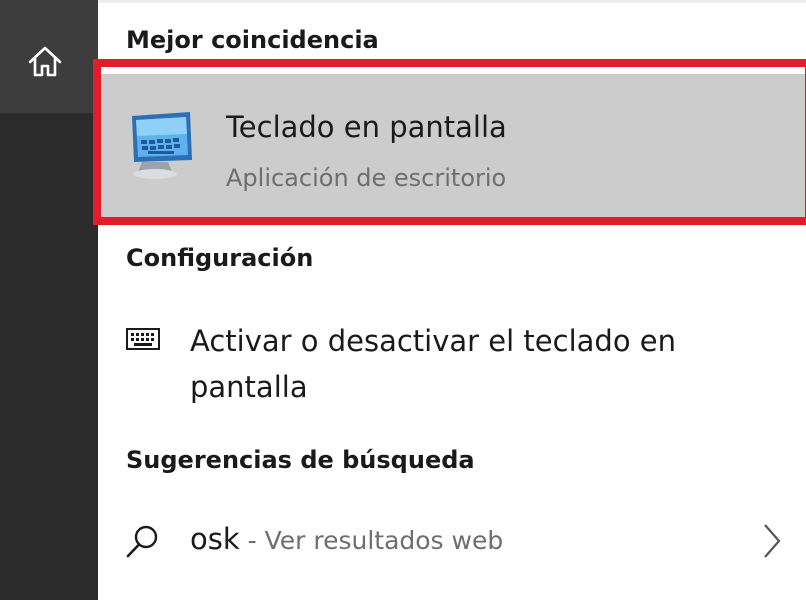 The width and height of the screenshot is (806, 600). I want to click on search-icon, so click(142, 541).